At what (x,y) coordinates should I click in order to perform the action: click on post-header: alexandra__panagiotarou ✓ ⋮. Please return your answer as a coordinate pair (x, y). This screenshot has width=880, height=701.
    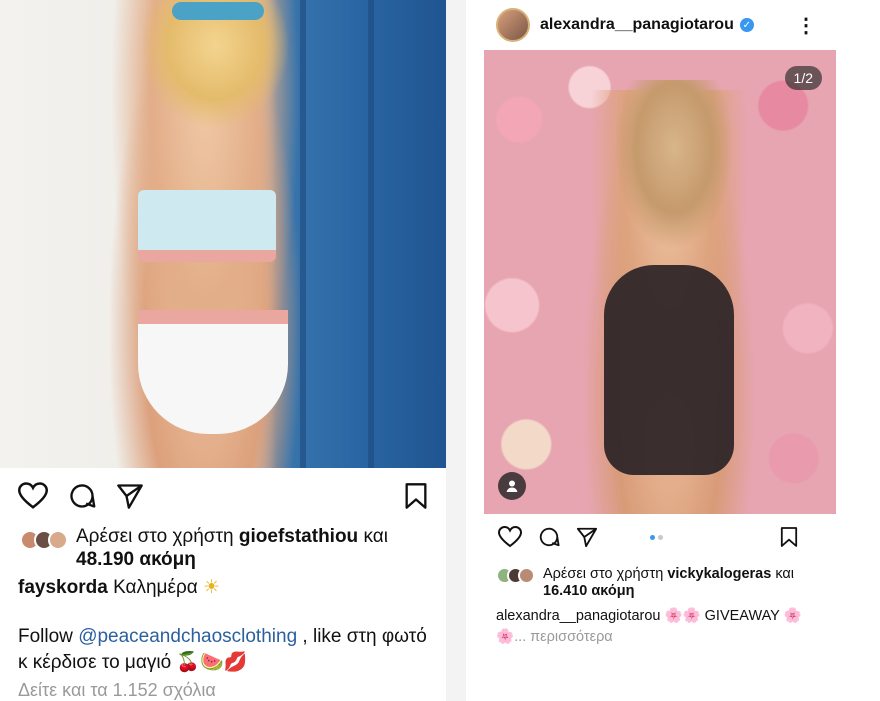
    Looking at the image, I should click on (656, 25).